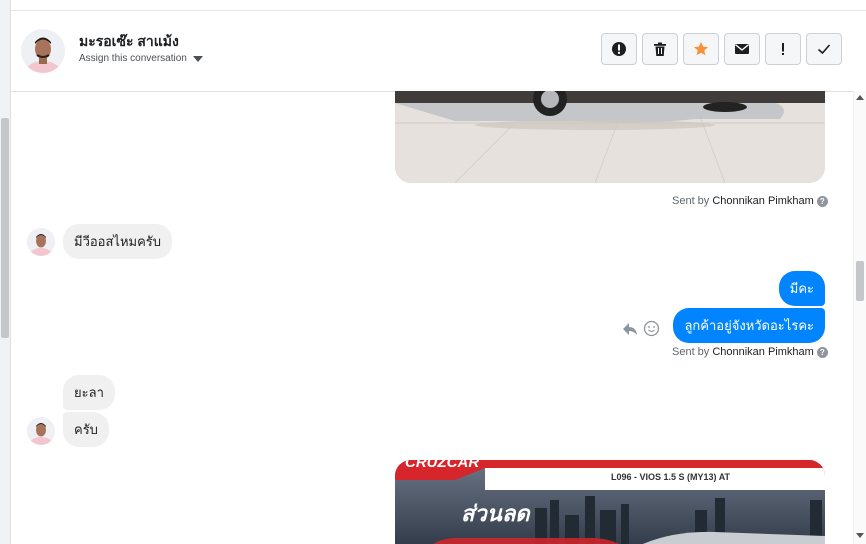  Describe the element at coordinates (43, 51) in the screenshot. I see `contact-avatar` at that location.